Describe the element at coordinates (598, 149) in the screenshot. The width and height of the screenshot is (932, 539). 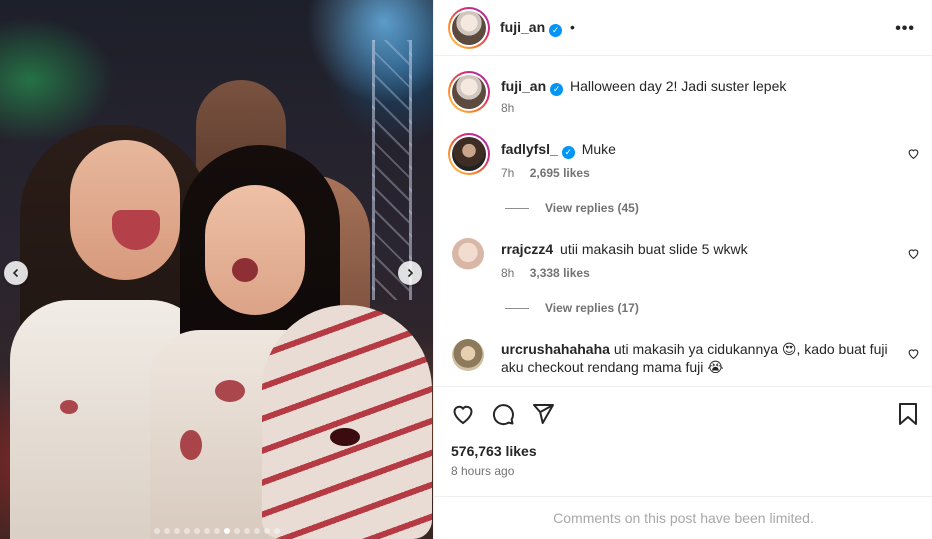
I see `comment-body: Muke` at that location.